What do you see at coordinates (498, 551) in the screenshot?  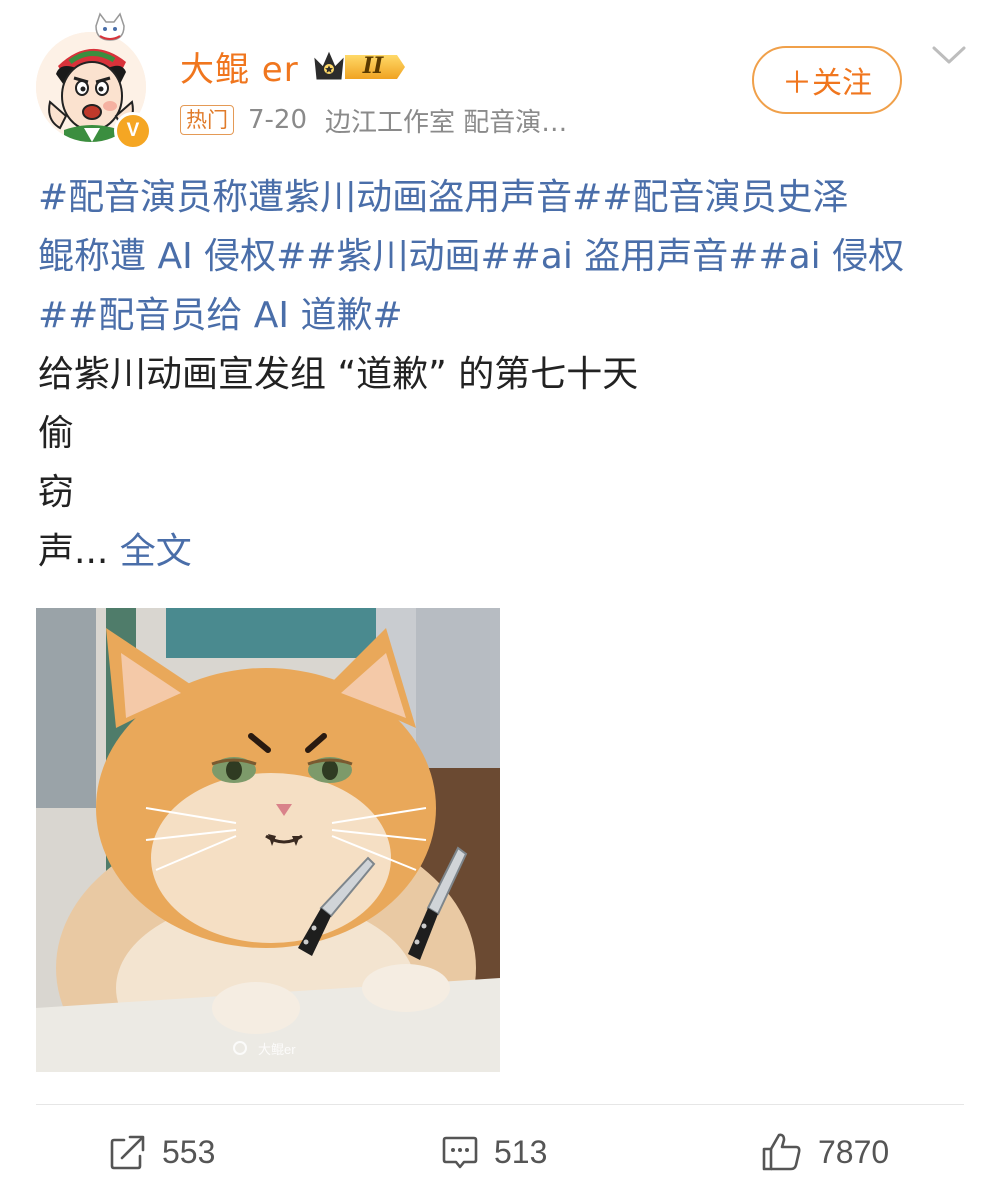 I see `truncated-line: 声... 全文` at bounding box center [498, 551].